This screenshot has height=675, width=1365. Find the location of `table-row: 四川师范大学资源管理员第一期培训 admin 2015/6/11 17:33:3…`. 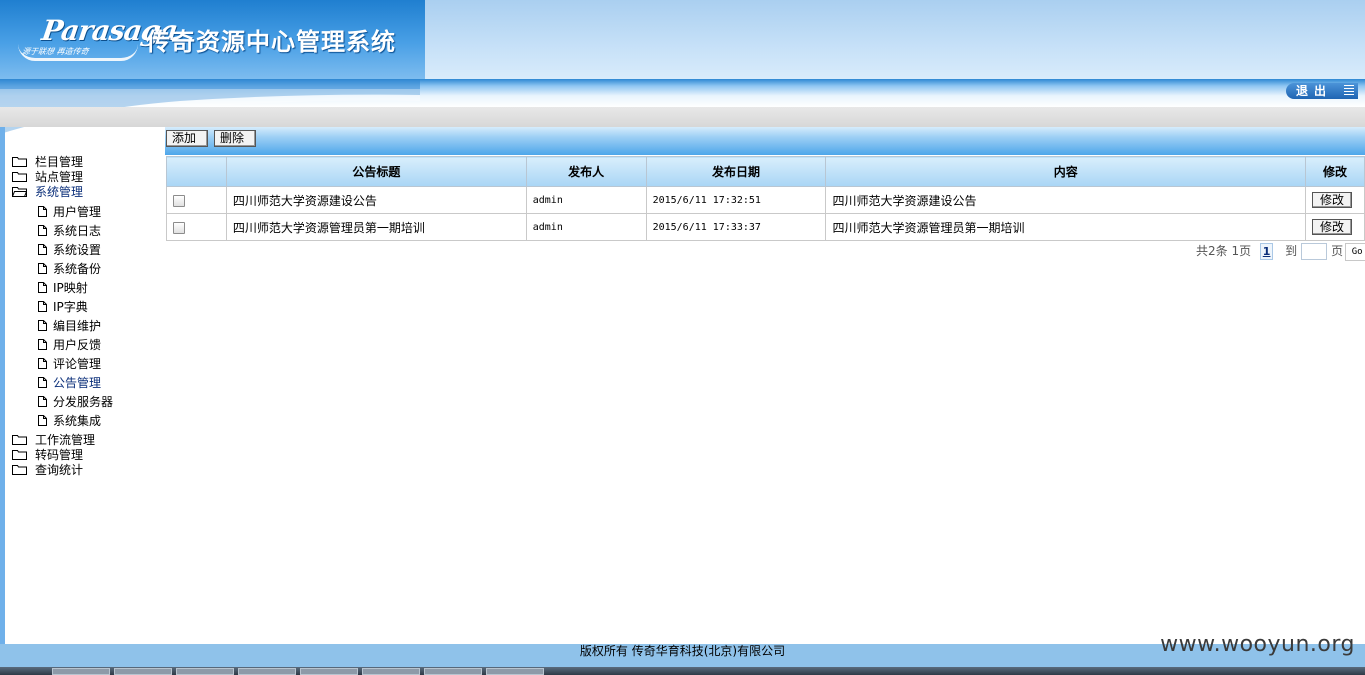

table-row: 四川师范大学资源管理员第一期培训 admin 2015/6/11 17:33:3… is located at coordinates (765, 227).